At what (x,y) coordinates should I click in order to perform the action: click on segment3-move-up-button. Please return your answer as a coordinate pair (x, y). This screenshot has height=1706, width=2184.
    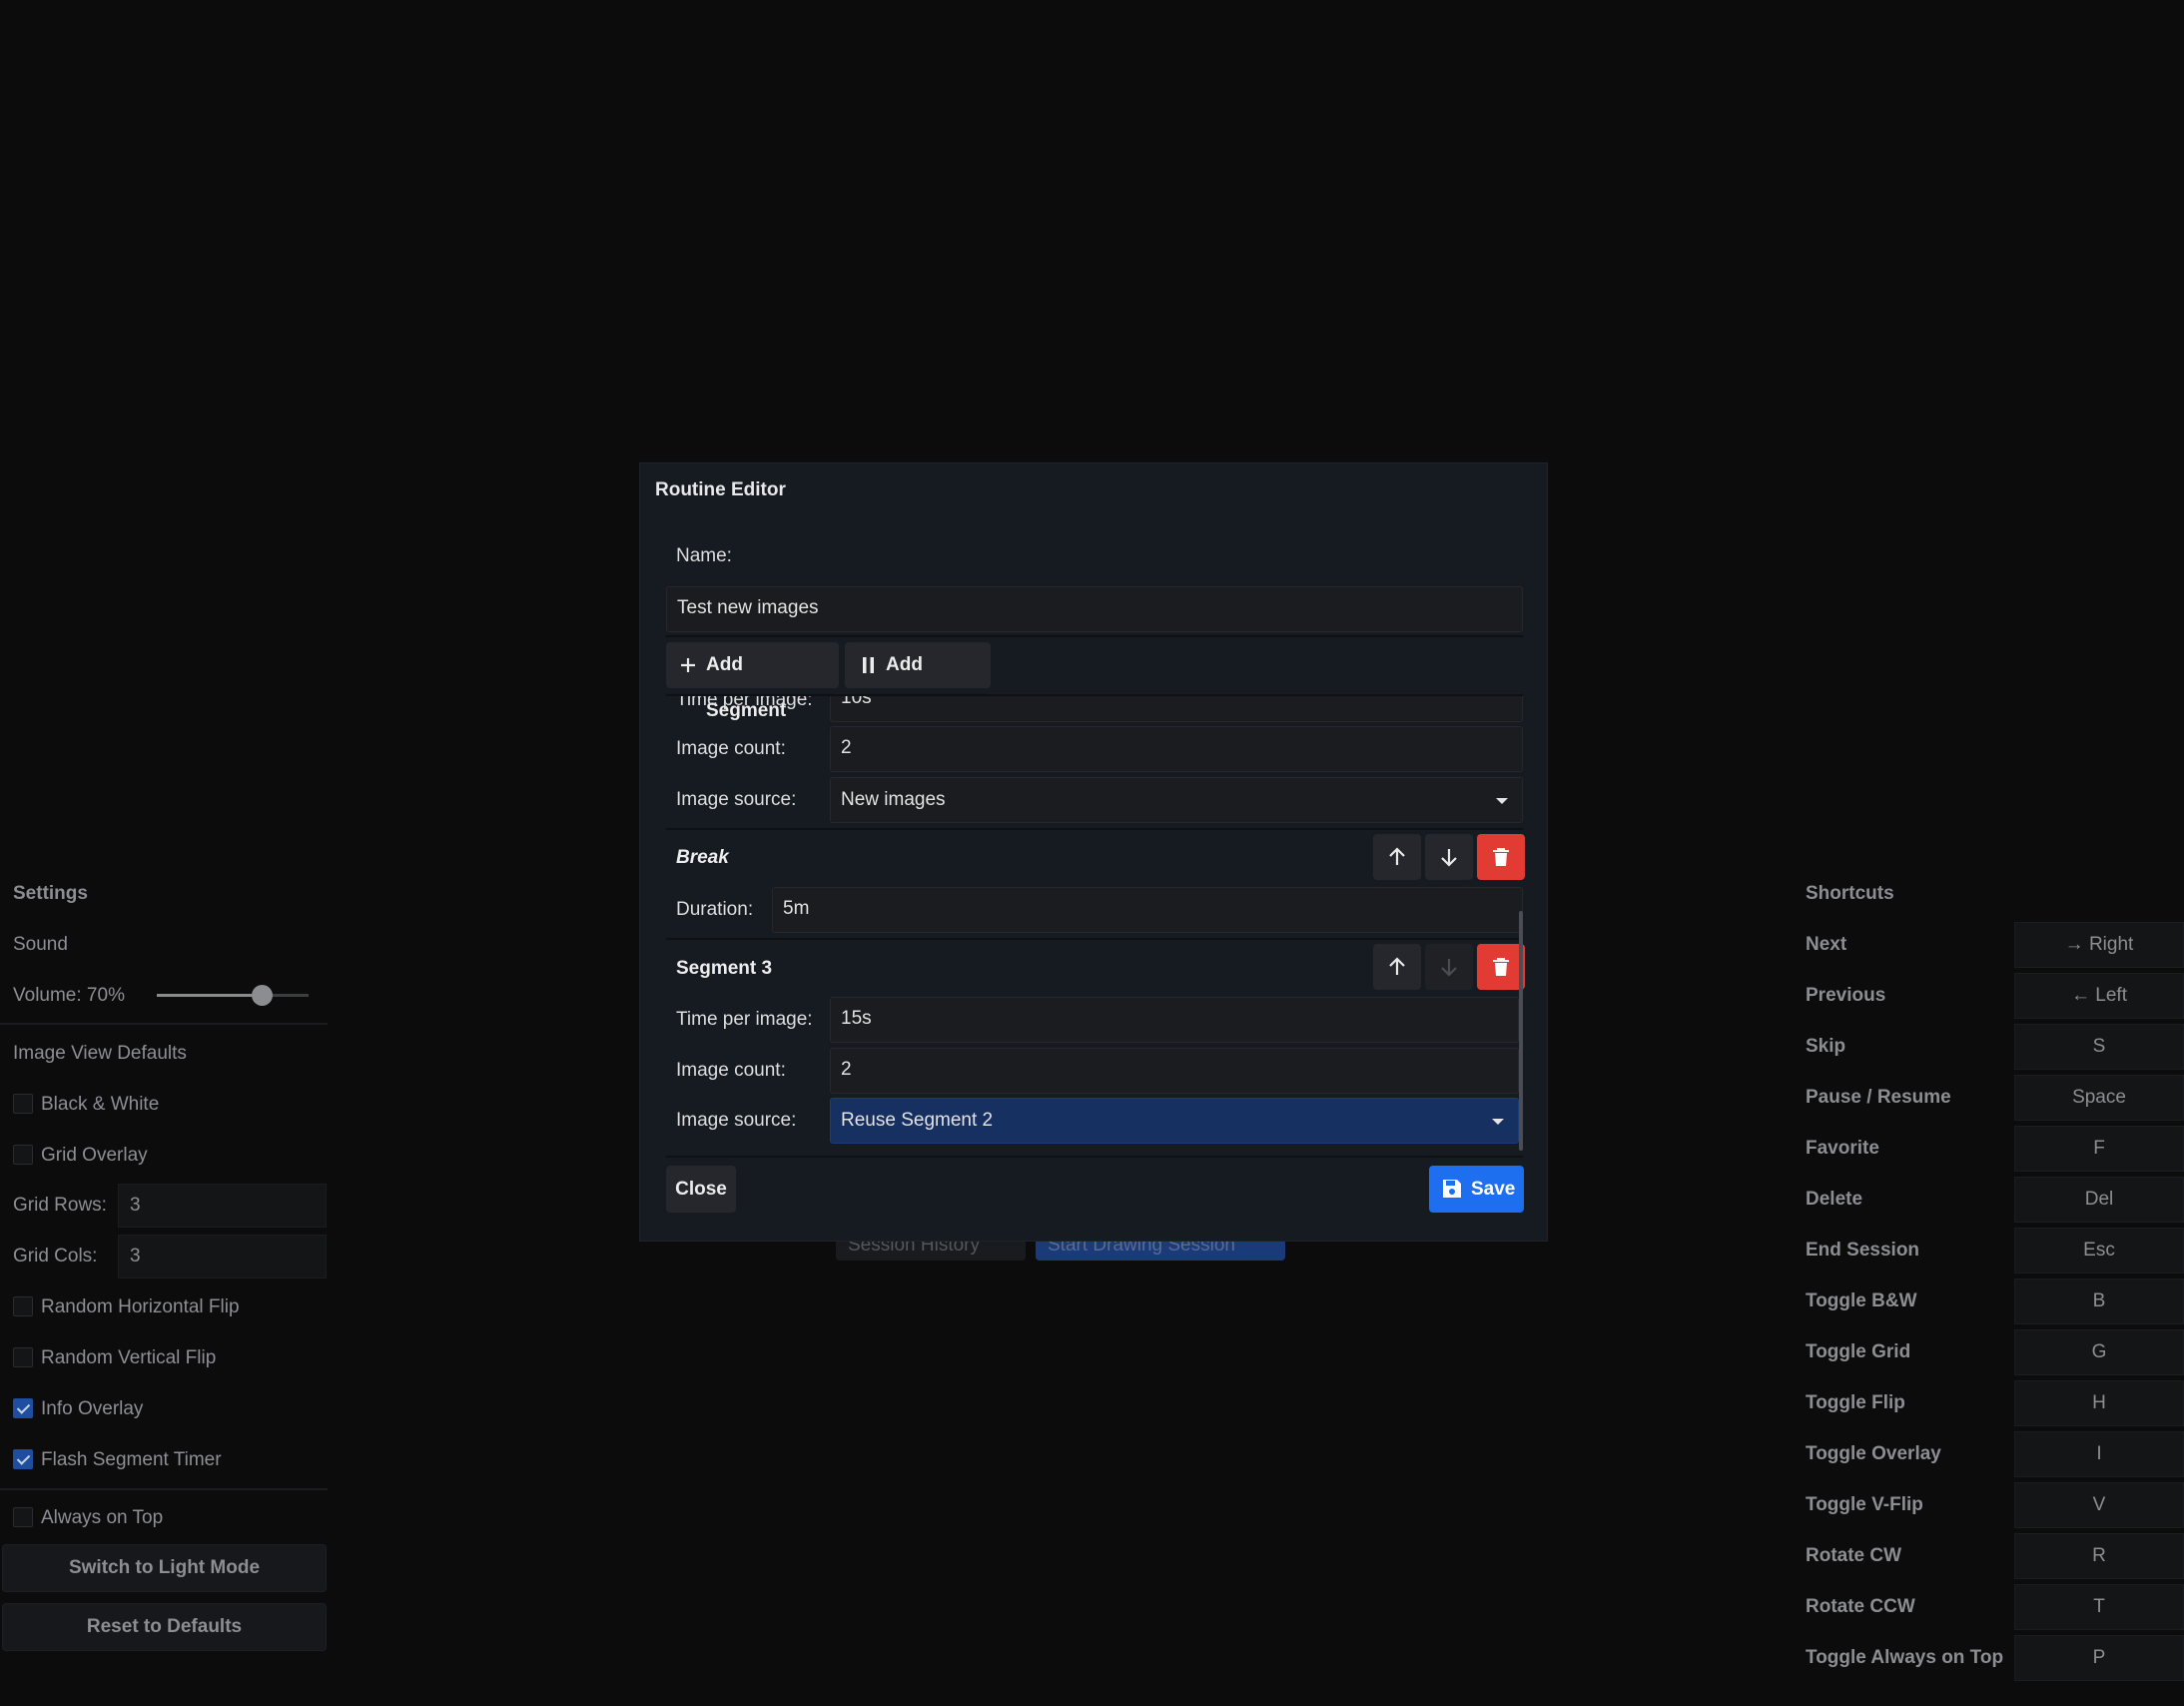
    Looking at the image, I should click on (1397, 967).